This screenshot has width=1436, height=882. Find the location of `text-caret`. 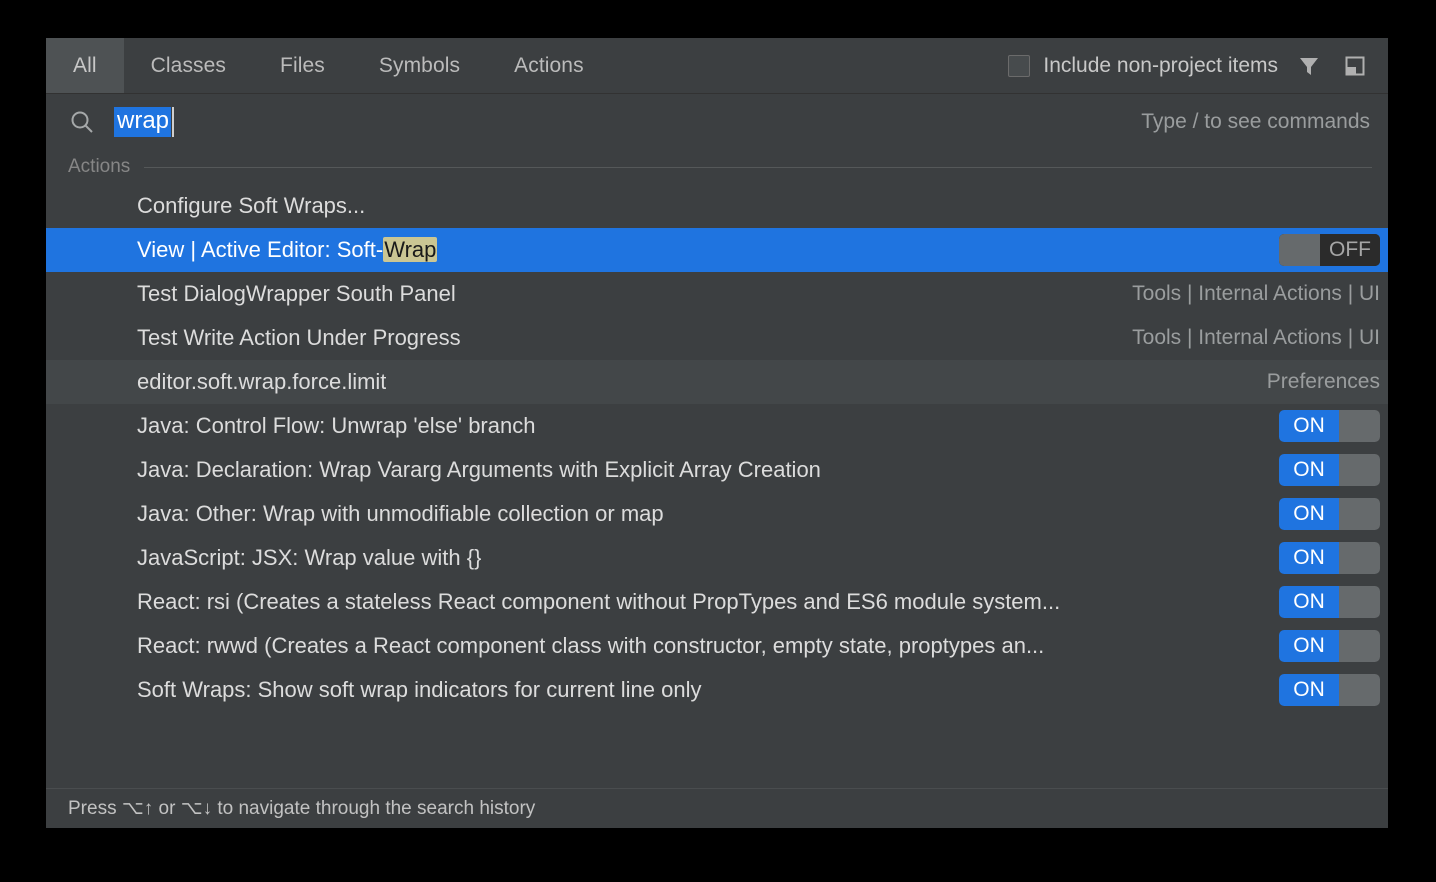

text-caret is located at coordinates (173, 121).